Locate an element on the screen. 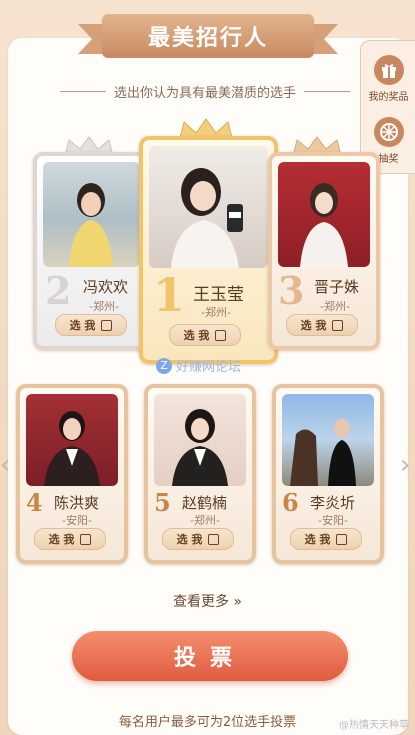 This screenshot has width=415, height=735. page-title: 最美招行人 is located at coordinates (208, 36).